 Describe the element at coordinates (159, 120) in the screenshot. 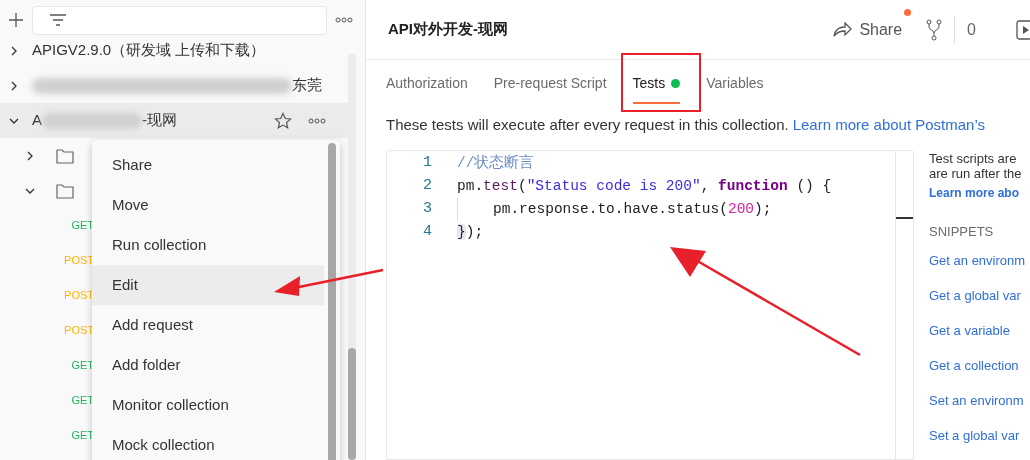

I see `collection-name: -现网` at that location.